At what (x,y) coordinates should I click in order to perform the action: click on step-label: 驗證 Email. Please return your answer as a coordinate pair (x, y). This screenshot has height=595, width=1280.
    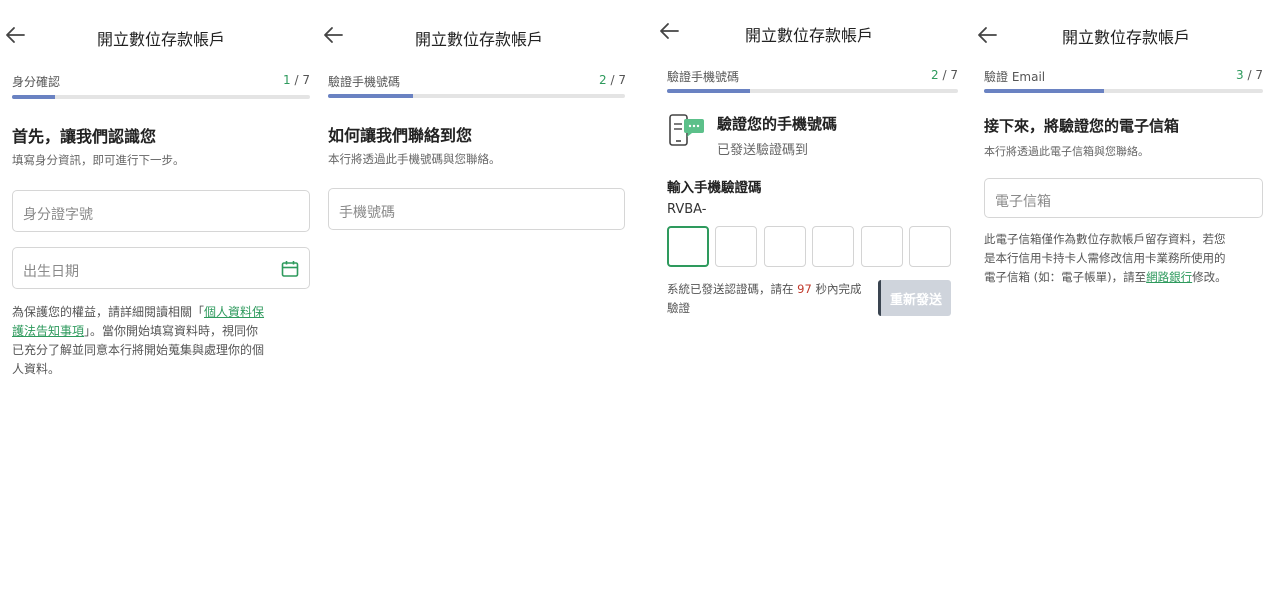
    Looking at the image, I should click on (1015, 77).